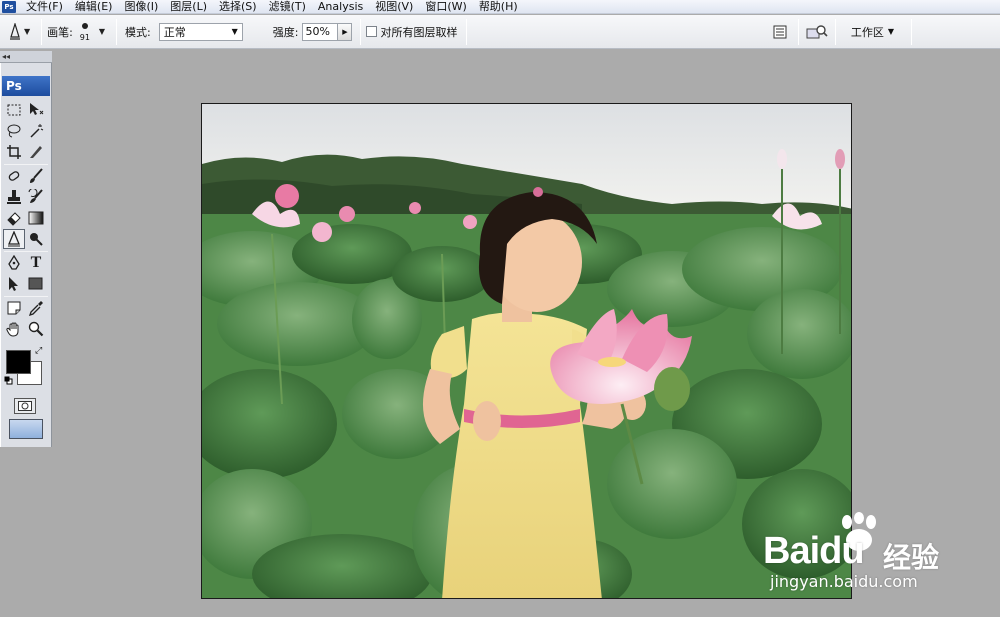 This screenshot has height=617, width=1000. Describe the element at coordinates (36, 176) in the screenshot. I see `brush-tool-icon` at that location.